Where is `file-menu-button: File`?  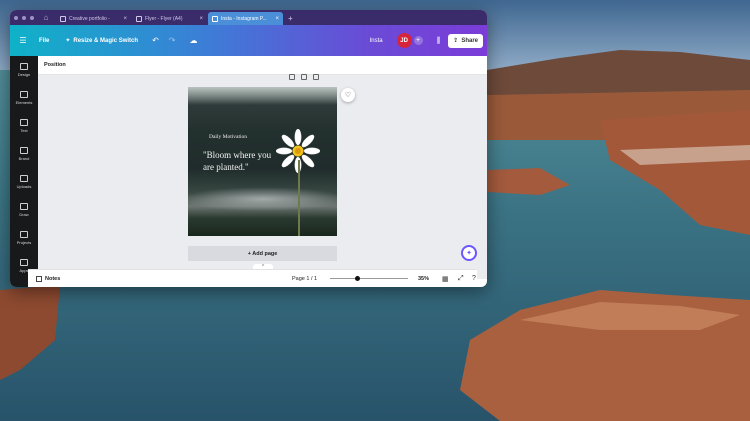
file-menu-button: File is located at coordinates (44, 41).